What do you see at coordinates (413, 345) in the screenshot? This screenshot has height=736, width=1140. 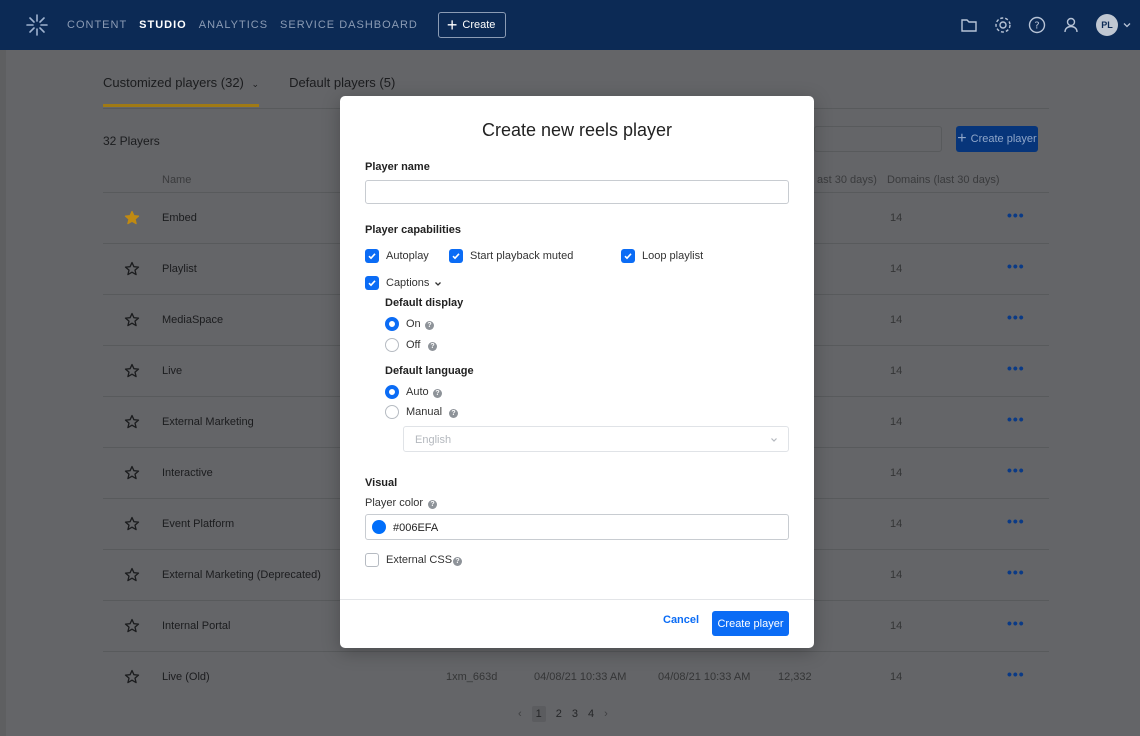 I see `display-off-label: Off` at bounding box center [413, 345].